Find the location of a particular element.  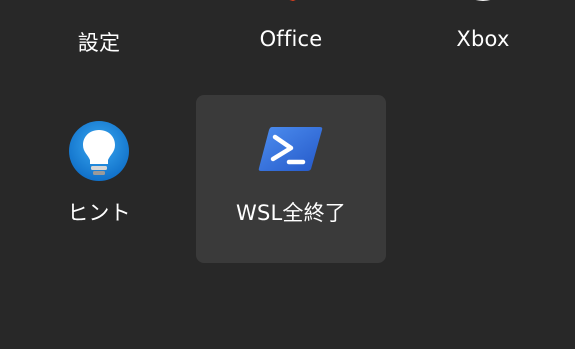

app-tile-xbox: Xbox is located at coordinates (481, 29).